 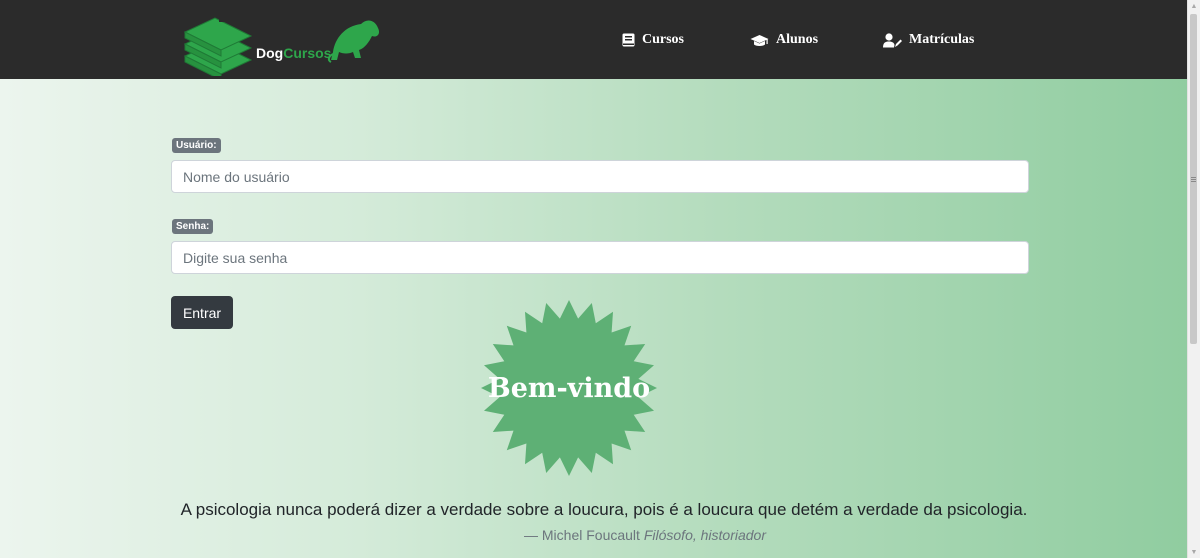 I want to click on nav-item-cursos: Cursos, so click(x=653, y=40).